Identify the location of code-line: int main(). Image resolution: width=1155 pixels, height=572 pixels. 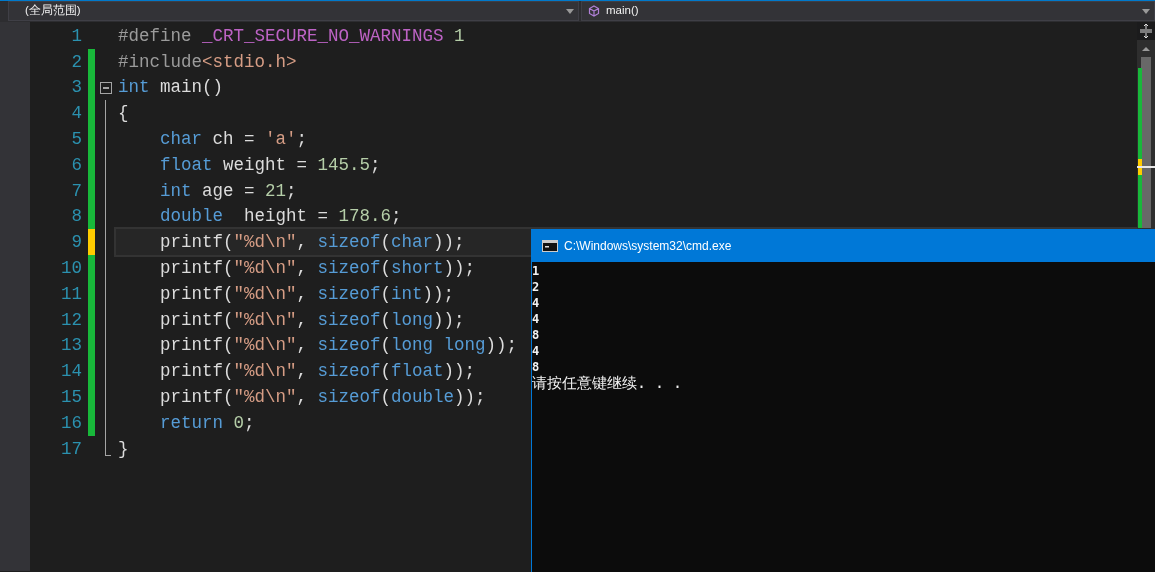
(170, 88).